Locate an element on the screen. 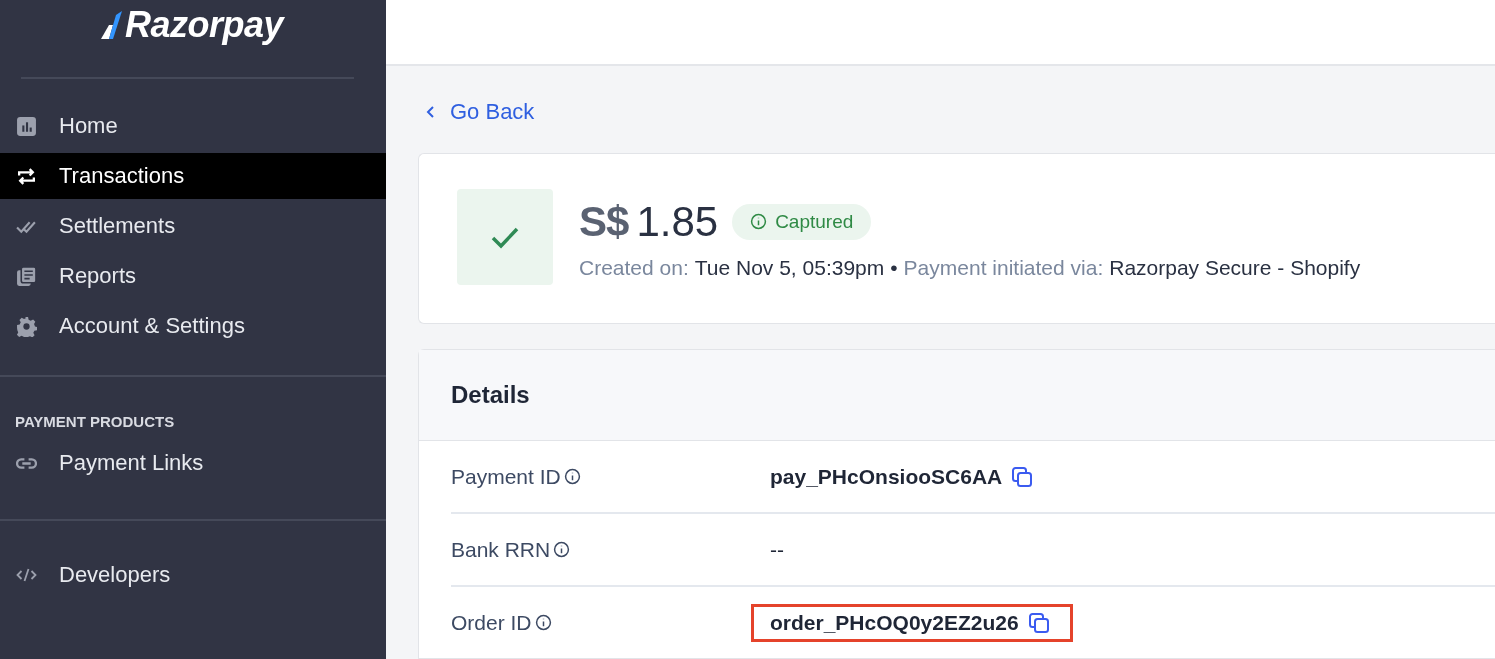 The image size is (1495, 659). field-value: order_PHcOQ0y2EZ2u26 is located at coordinates (894, 622).